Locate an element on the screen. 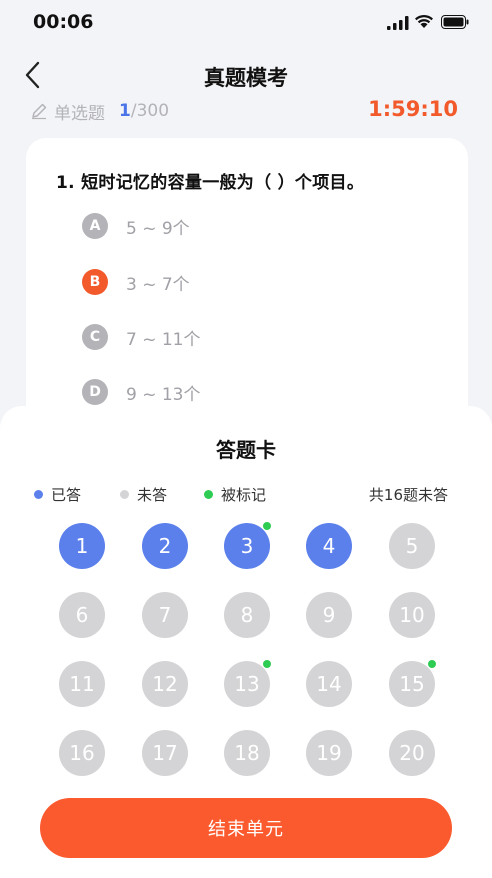 This screenshot has width=492, height=878. question-number-label: 11 is located at coordinates (82, 684).